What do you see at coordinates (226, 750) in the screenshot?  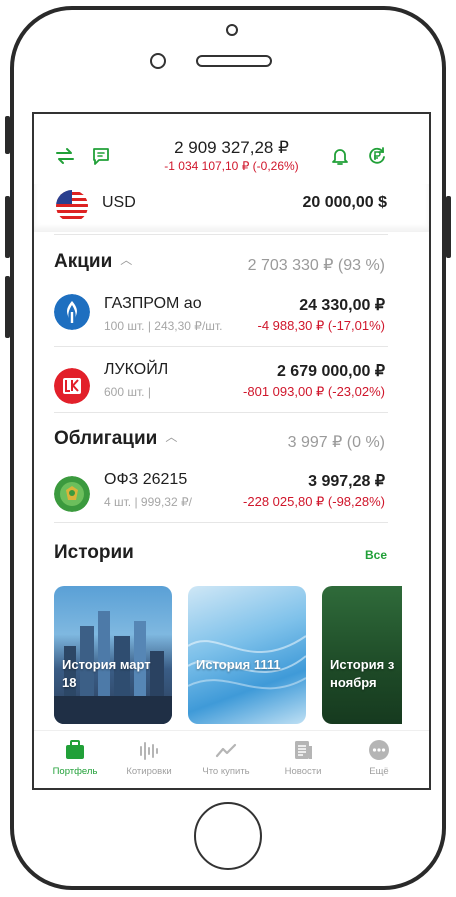 I see `trend-icon` at bounding box center [226, 750].